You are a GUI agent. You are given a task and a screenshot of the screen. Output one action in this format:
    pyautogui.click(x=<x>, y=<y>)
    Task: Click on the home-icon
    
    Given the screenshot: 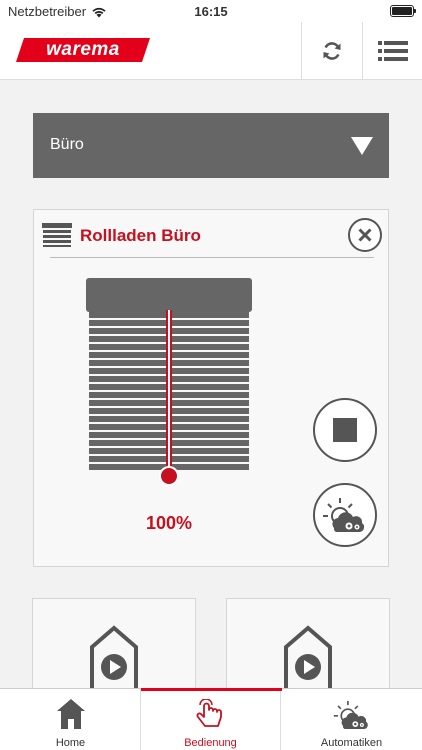 What is the action you would take?
    pyautogui.click(x=70, y=714)
    